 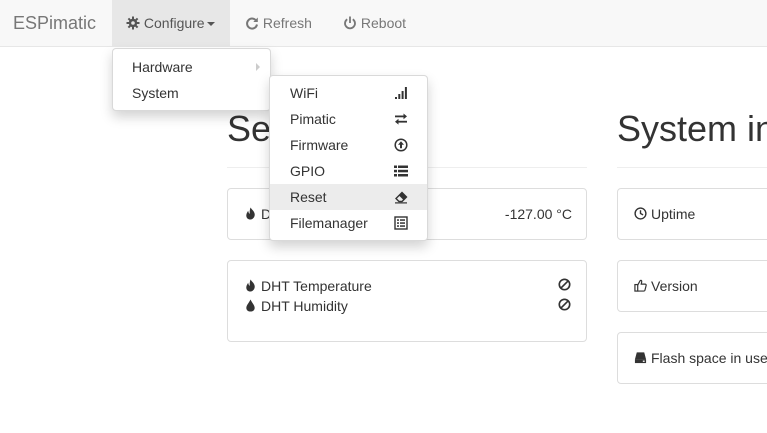 I want to click on power-icon, so click(x=350, y=23).